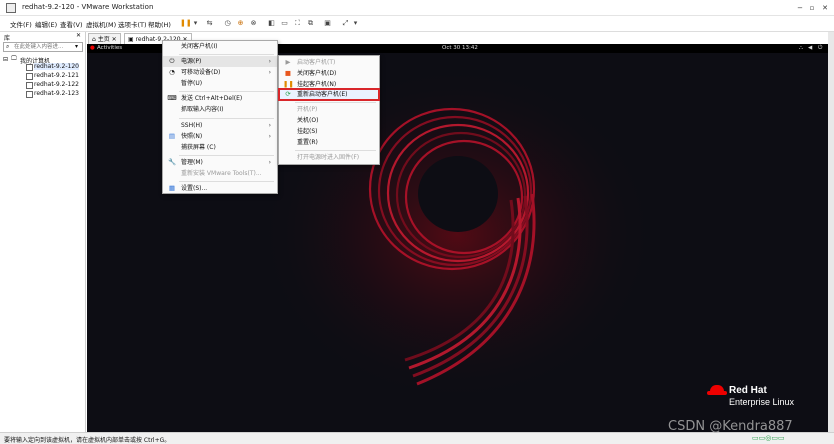 The image size is (834, 444). Describe the element at coordinates (310, 23) in the screenshot. I see `unity-icon: ⧉` at that location.